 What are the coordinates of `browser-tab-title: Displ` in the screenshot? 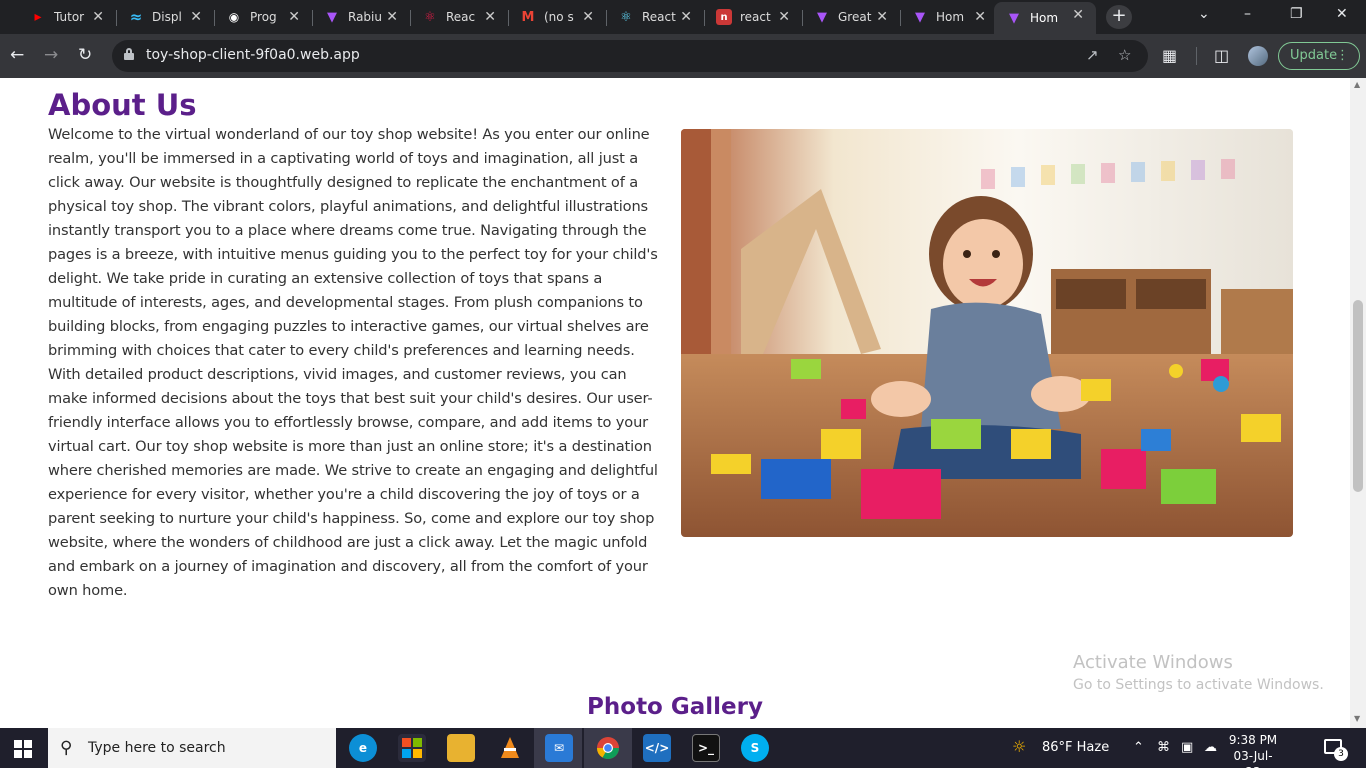 It's located at (167, 17).